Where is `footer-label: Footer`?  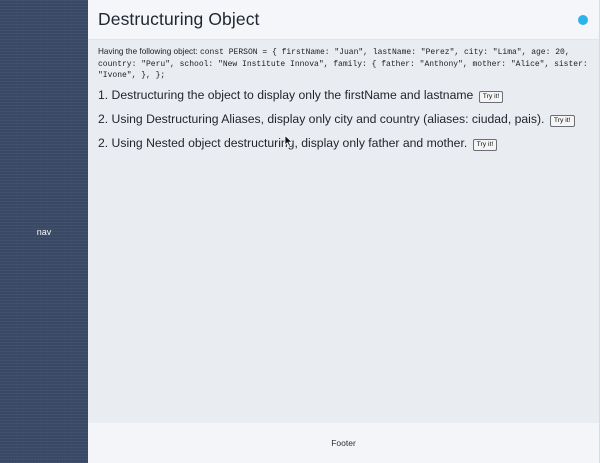
footer-label: Footer is located at coordinates (343, 443).